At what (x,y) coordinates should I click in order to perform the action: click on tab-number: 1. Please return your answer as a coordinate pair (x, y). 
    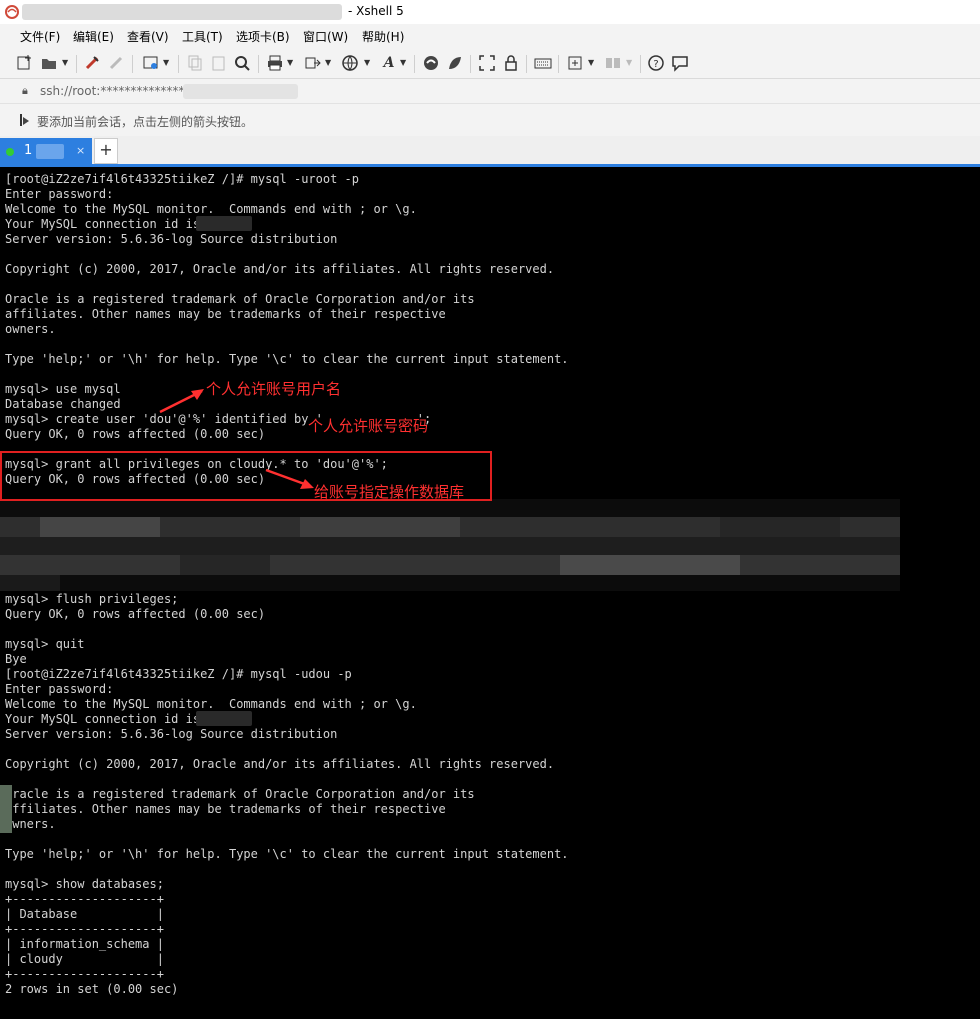
    Looking at the image, I should click on (28, 150).